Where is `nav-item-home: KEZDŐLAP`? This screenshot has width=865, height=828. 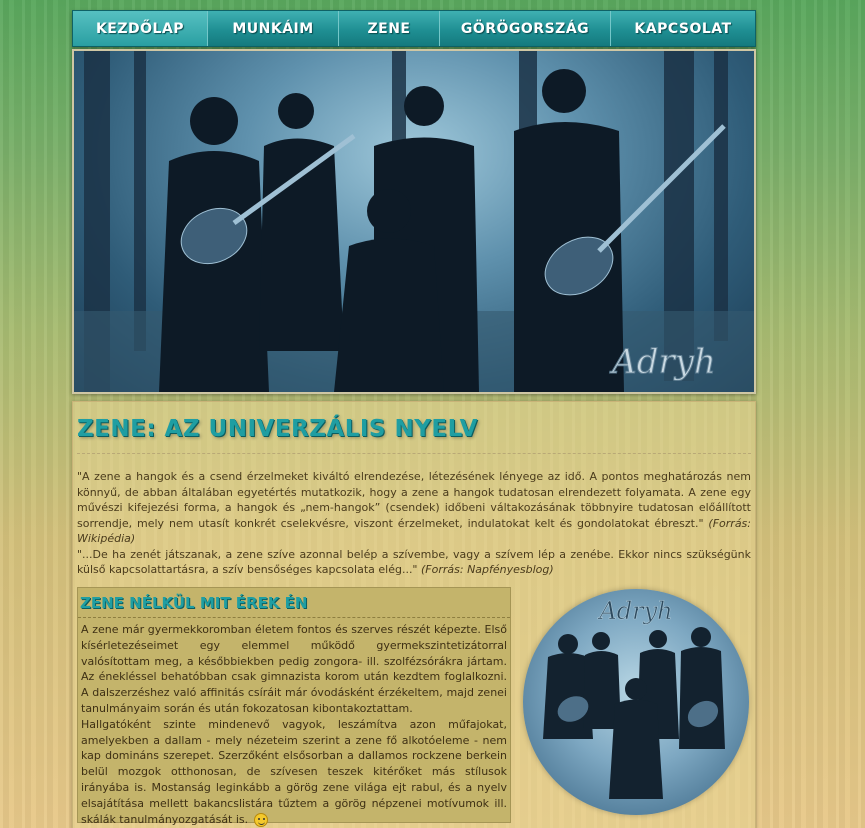 nav-item-home: KEZDŐLAP is located at coordinates (140, 28).